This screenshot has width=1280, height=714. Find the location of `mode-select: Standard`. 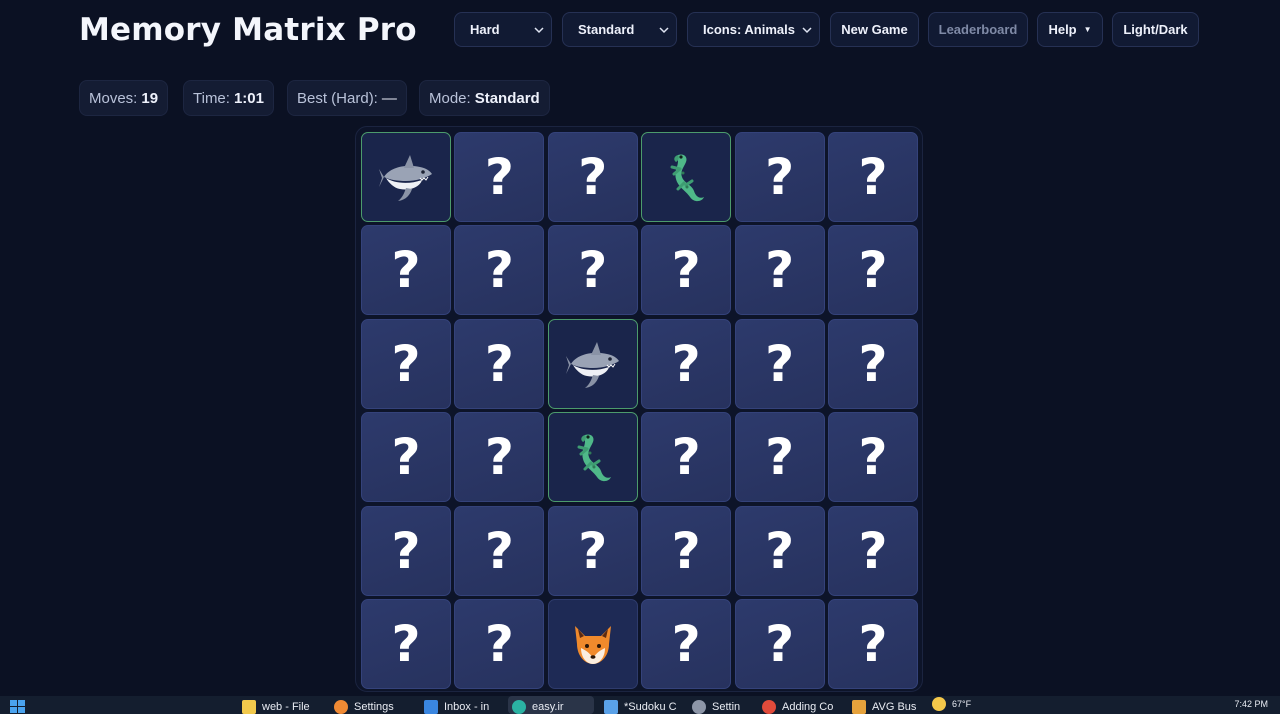

mode-select: Standard is located at coordinates (619, 29).